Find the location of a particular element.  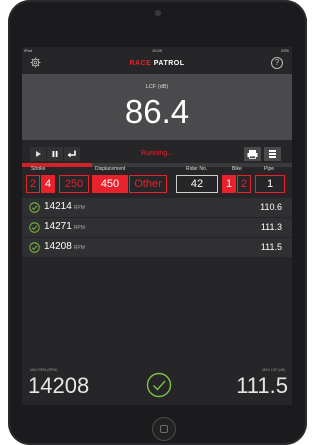

stroke-4-button: 4 is located at coordinates (48, 184).